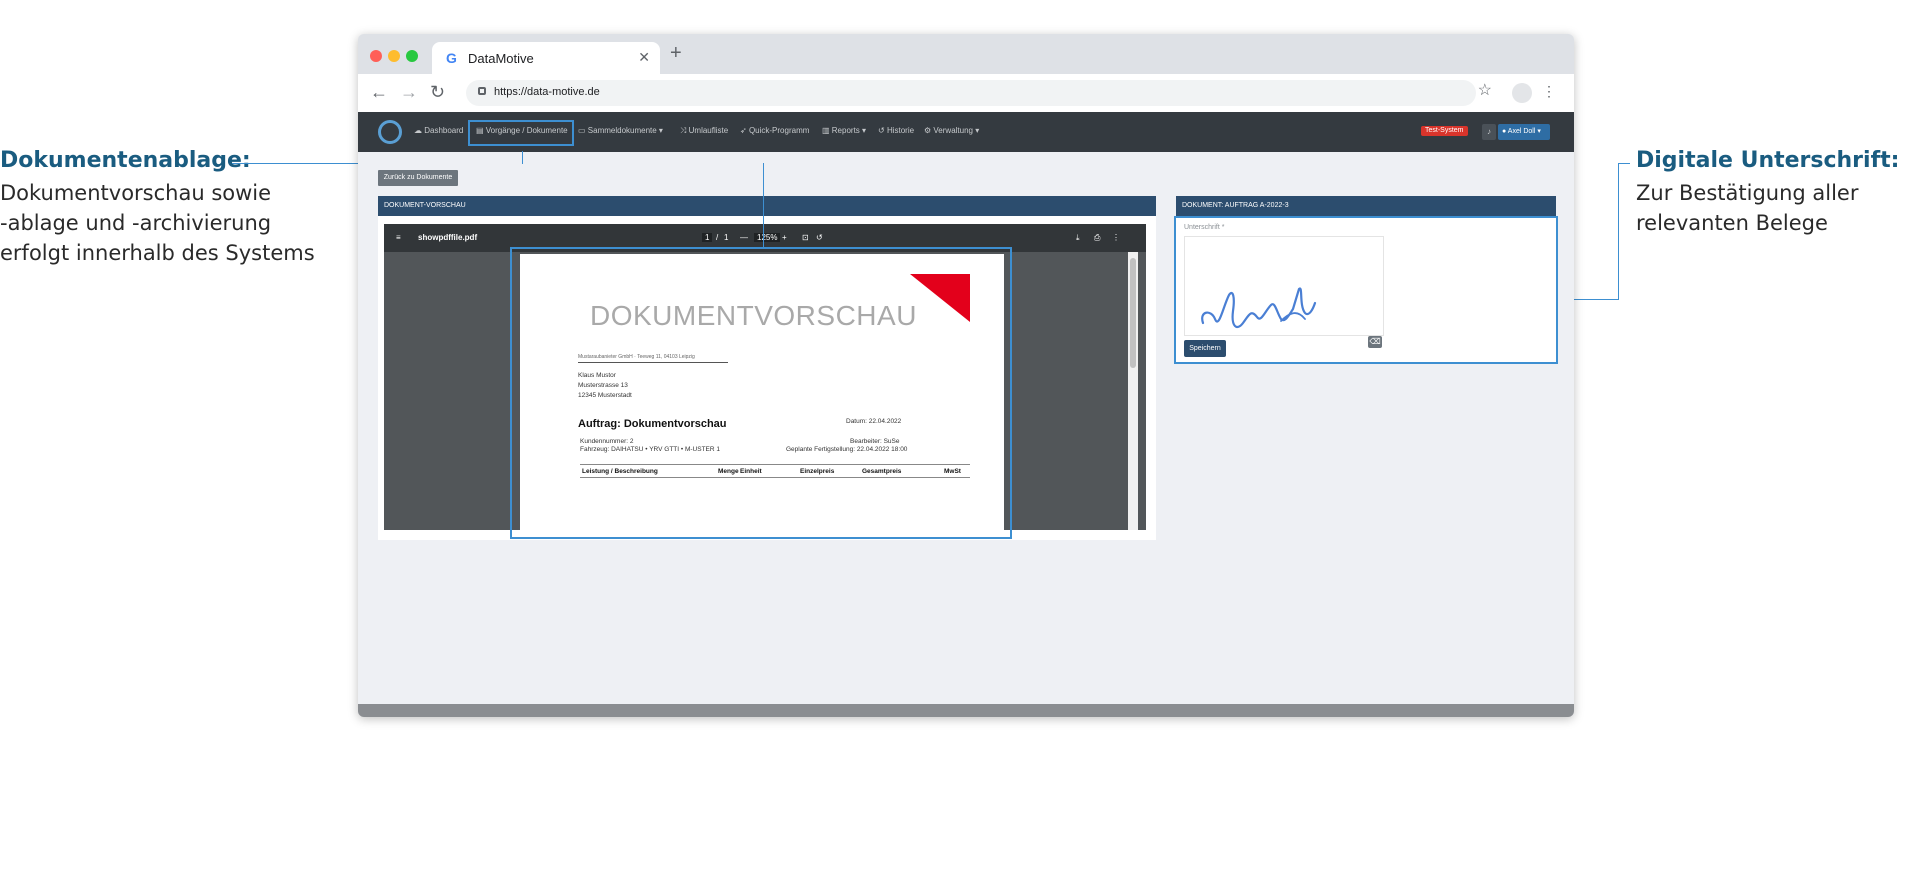 The height and width of the screenshot is (878, 1920). What do you see at coordinates (546, 58) in the screenshot?
I see `browser-tab: G DataMotive ✕` at bounding box center [546, 58].